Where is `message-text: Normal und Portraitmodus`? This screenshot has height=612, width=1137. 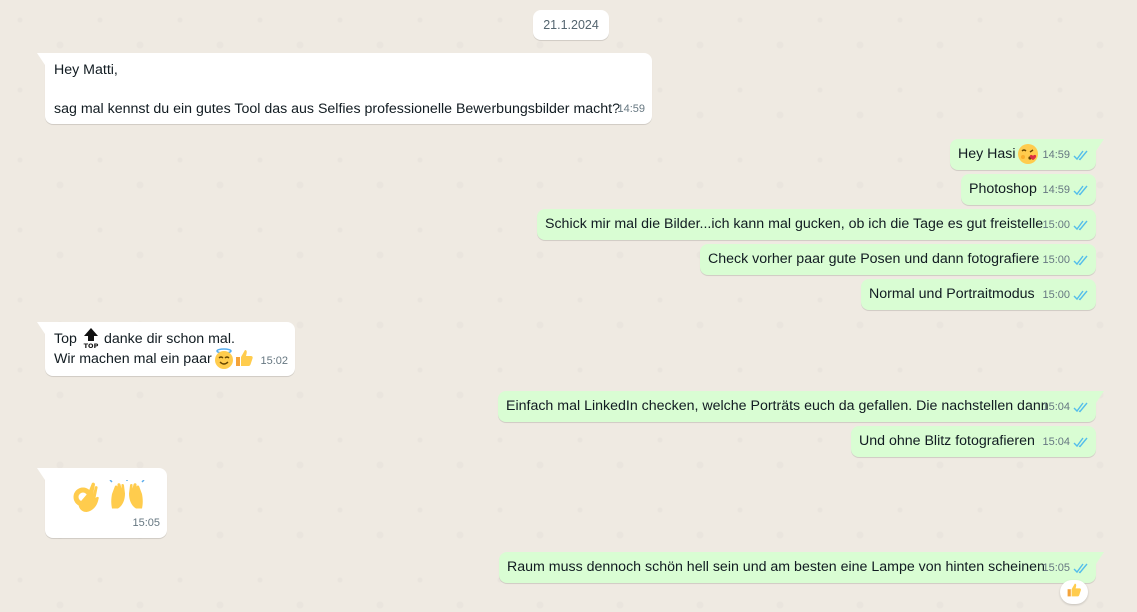 message-text: Normal und Portraitmodus is located at coordinates (952, 294).